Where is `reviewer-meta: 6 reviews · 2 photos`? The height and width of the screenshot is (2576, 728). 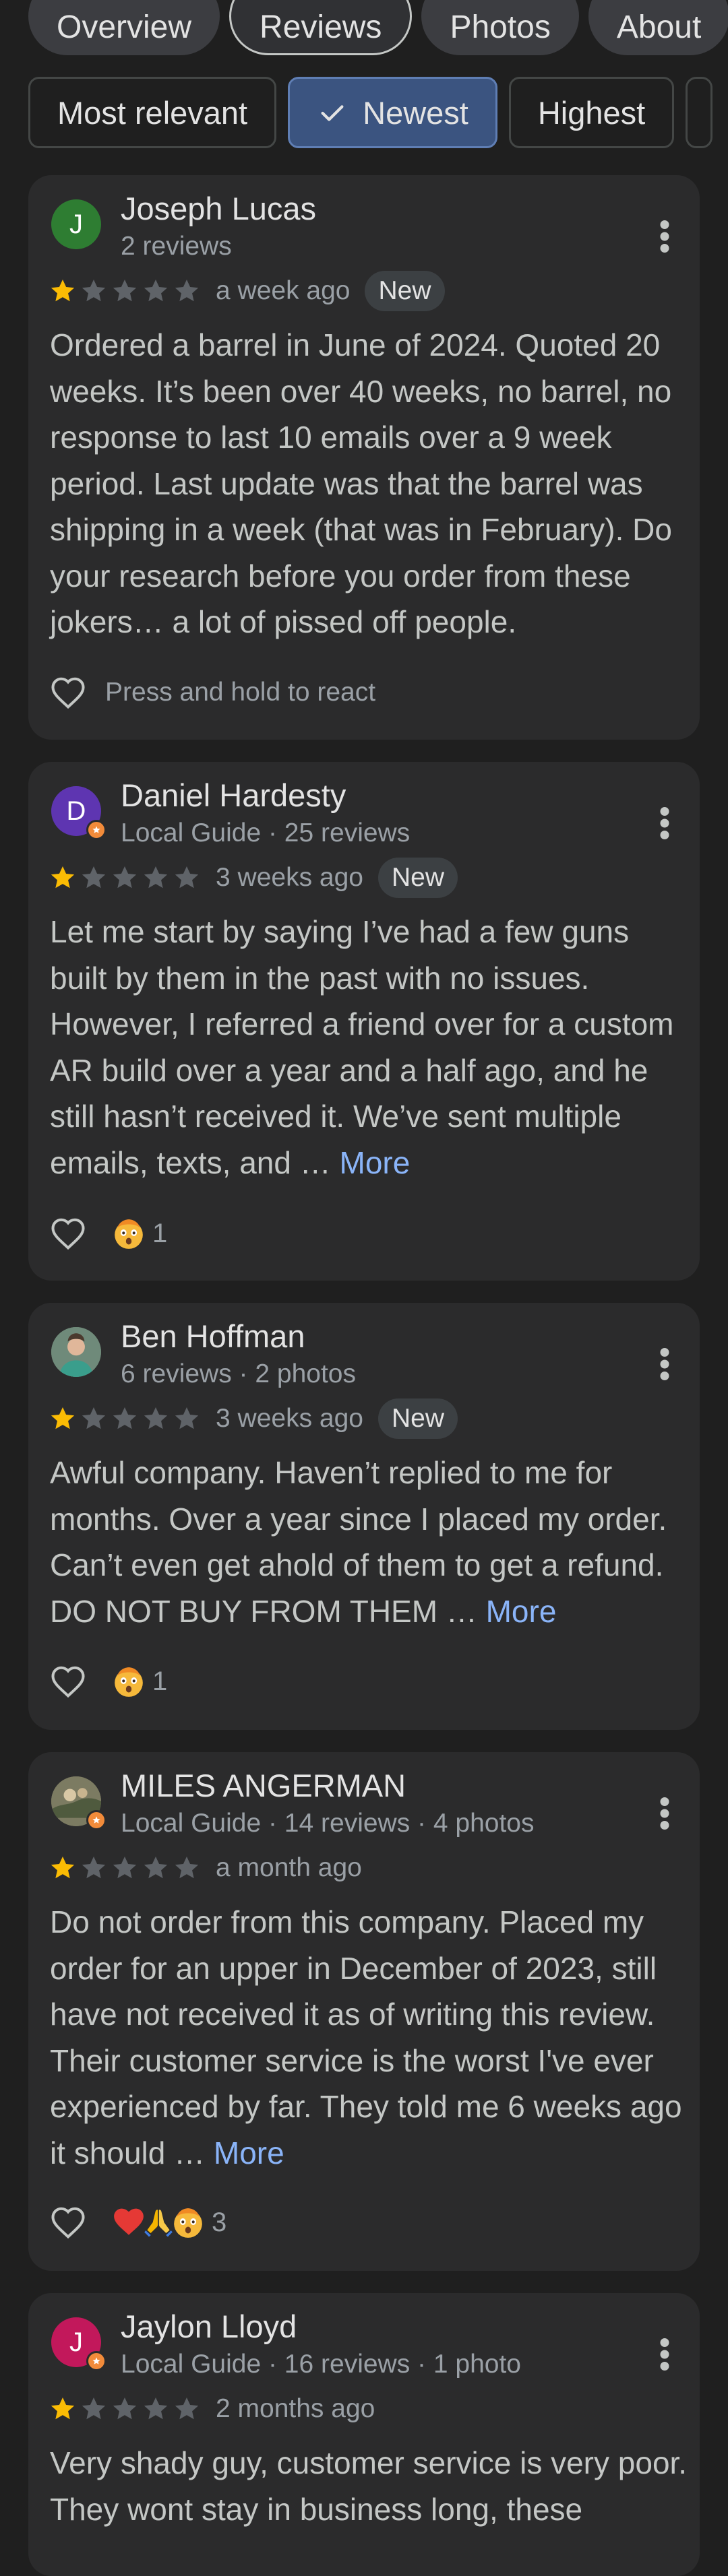
reviewer-meta: 6 reviews · 2 photos is located at coordinates (239, 1373).